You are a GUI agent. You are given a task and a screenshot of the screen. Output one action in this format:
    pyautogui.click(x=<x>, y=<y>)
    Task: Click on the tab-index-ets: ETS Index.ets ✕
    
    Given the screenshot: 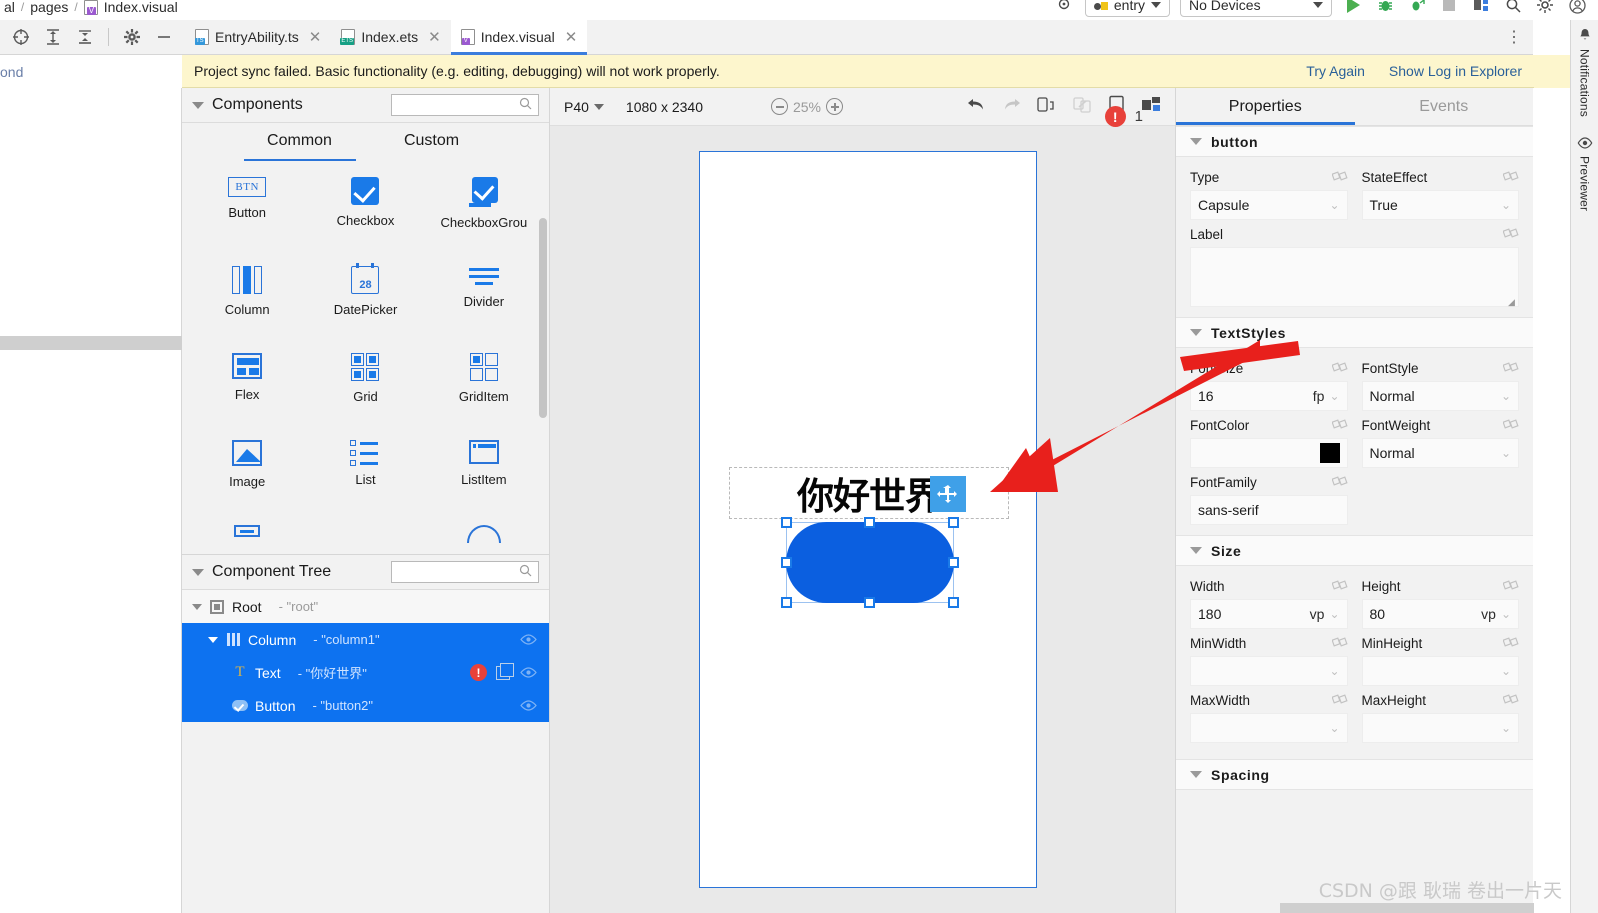 What is the action you would take?
    pyautogui.click(x=390, y=37)
    